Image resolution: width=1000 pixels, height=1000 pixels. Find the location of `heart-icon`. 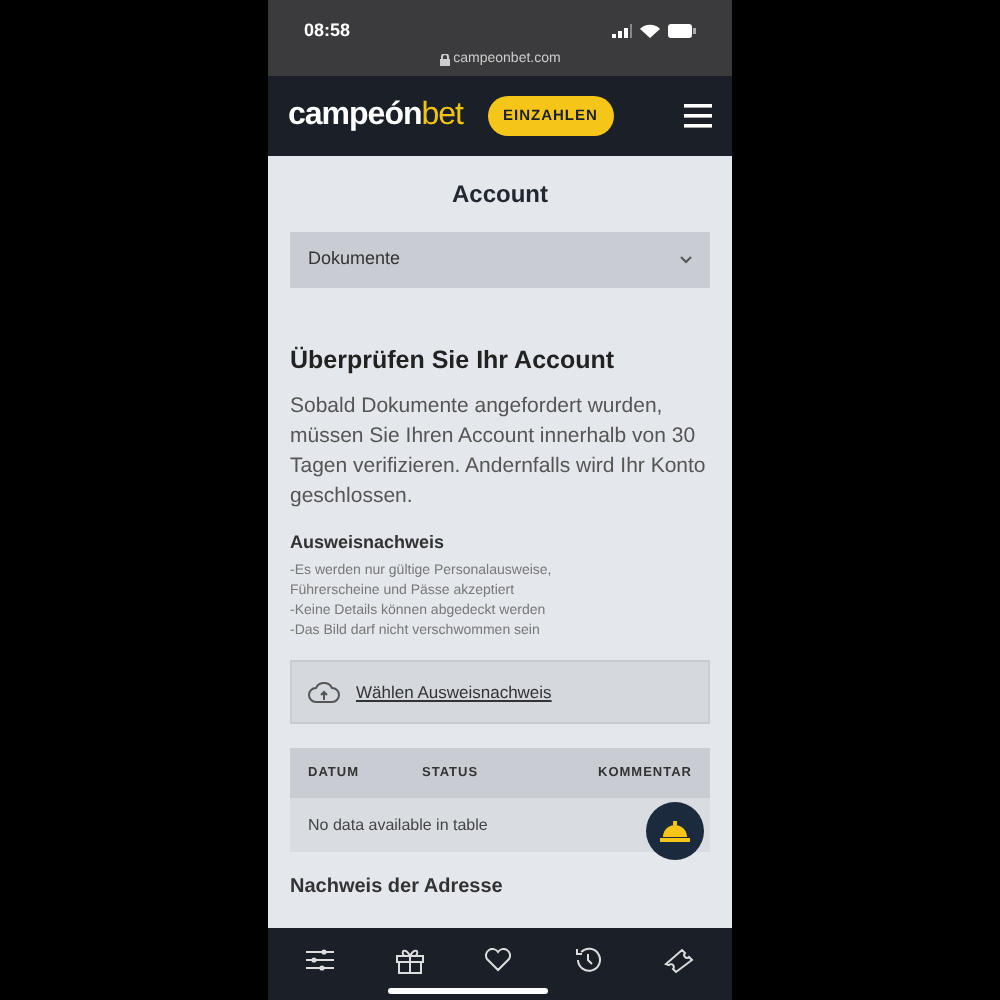

heart-icon is located at coordinates (498, 960).